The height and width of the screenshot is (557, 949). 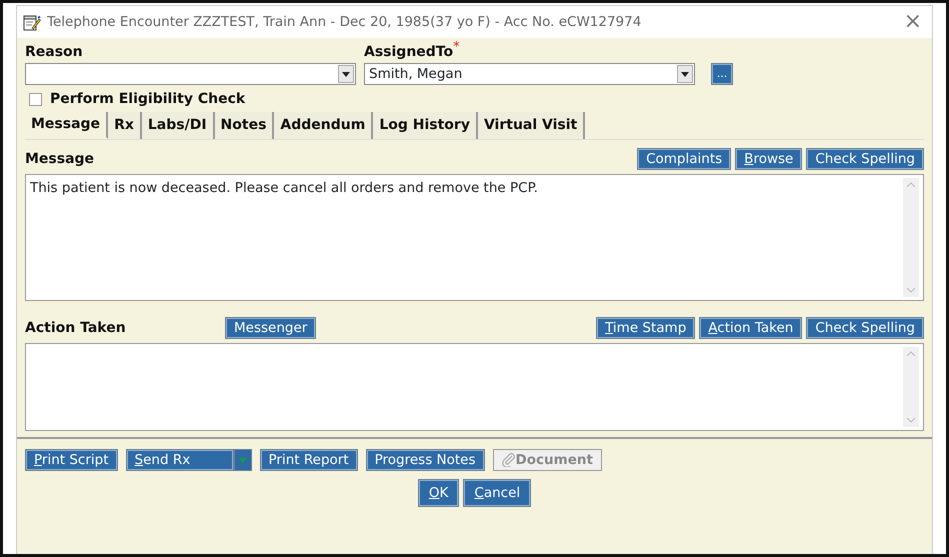 I want to click on tab: Rx, so click(x=125, y=125).